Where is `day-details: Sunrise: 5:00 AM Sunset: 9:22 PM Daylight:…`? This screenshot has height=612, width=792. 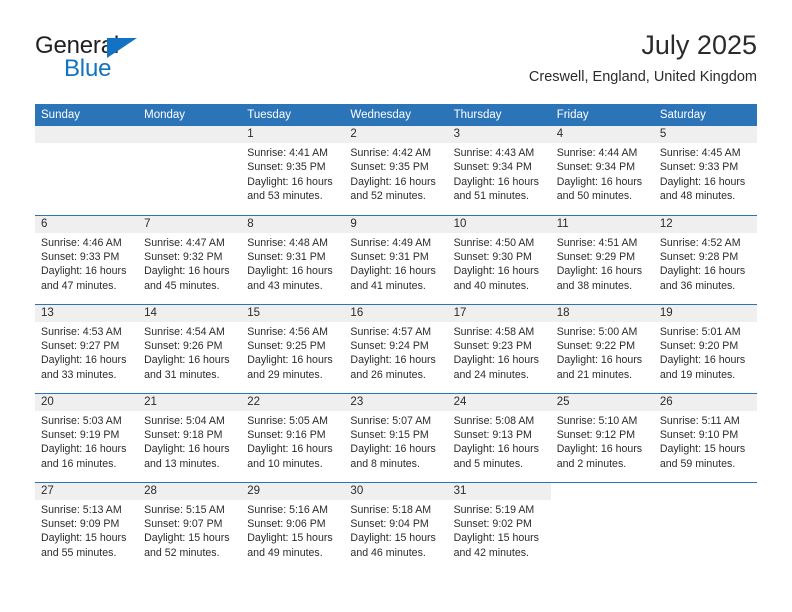
day-details: Sunrise: 5:00 AM Sunset: 9:22 PM Daylight:… is located at coordinates (602, 352).